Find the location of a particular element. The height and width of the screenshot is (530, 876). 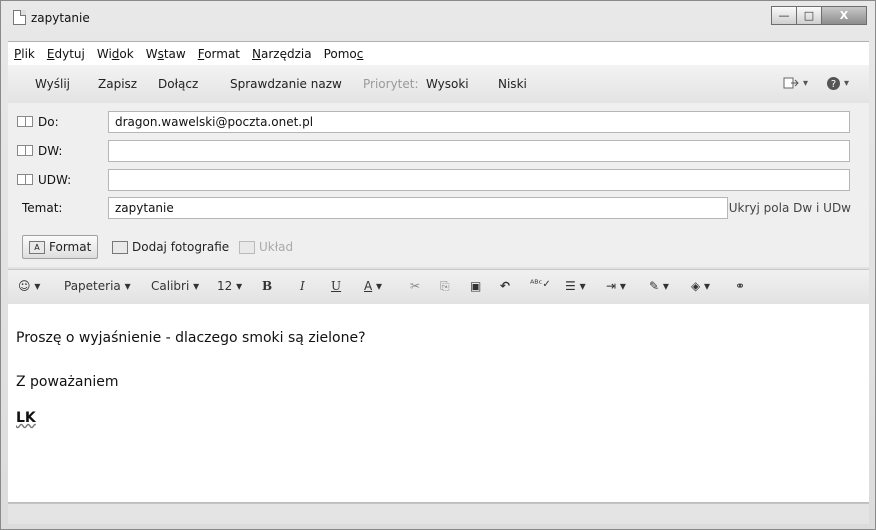

highlight-icon: ✎ ▾ is located at coordinates (659, 286).